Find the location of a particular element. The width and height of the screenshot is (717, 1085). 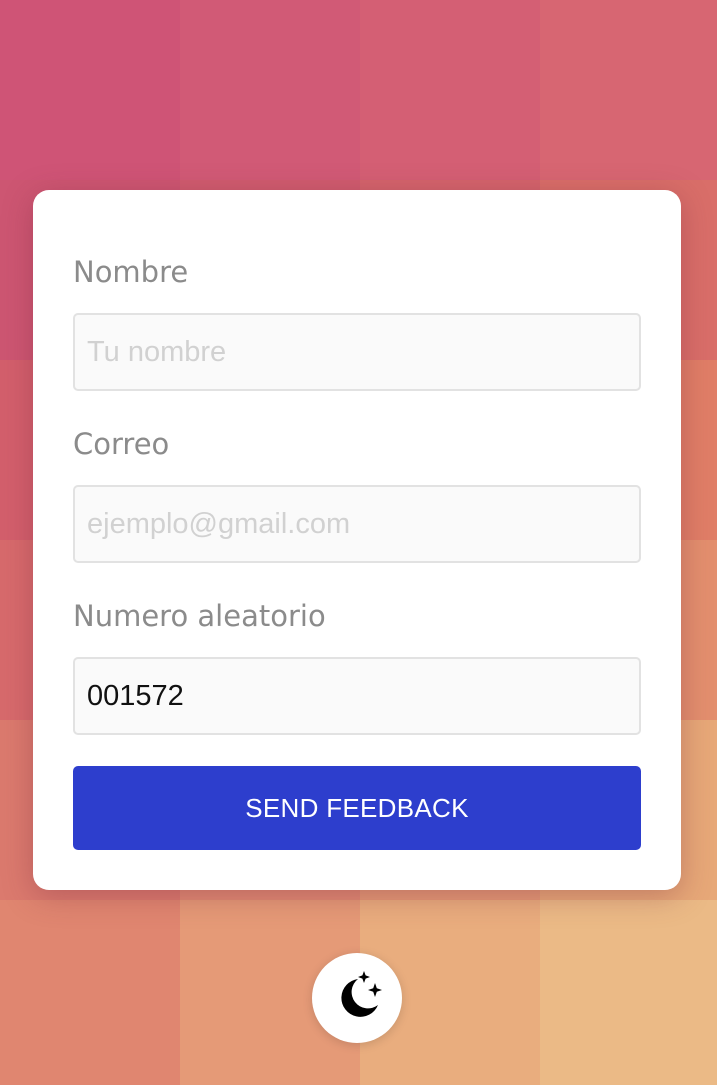

theme-toggle-button is located at coordinates (357, 998).